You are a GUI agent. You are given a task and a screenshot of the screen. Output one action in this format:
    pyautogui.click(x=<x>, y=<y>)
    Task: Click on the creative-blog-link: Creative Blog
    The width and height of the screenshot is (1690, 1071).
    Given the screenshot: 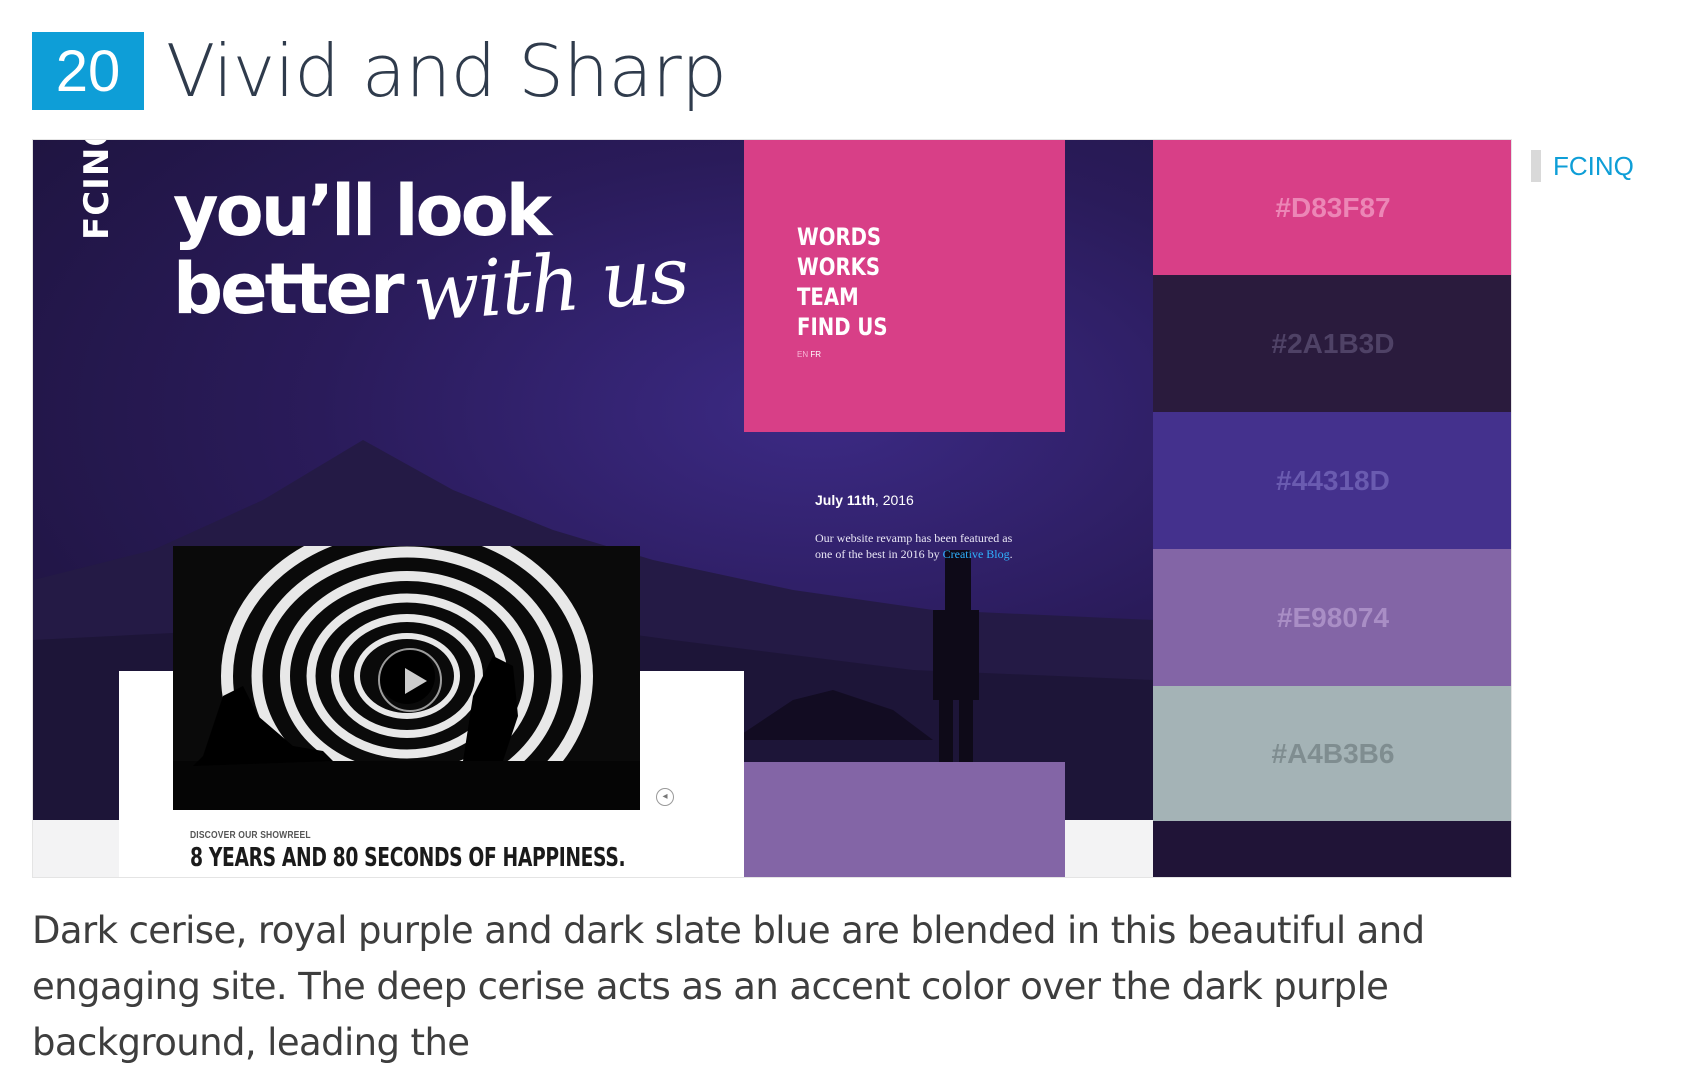 What is the action you would take?
    pyautogui.click(x=976, y=554)
    